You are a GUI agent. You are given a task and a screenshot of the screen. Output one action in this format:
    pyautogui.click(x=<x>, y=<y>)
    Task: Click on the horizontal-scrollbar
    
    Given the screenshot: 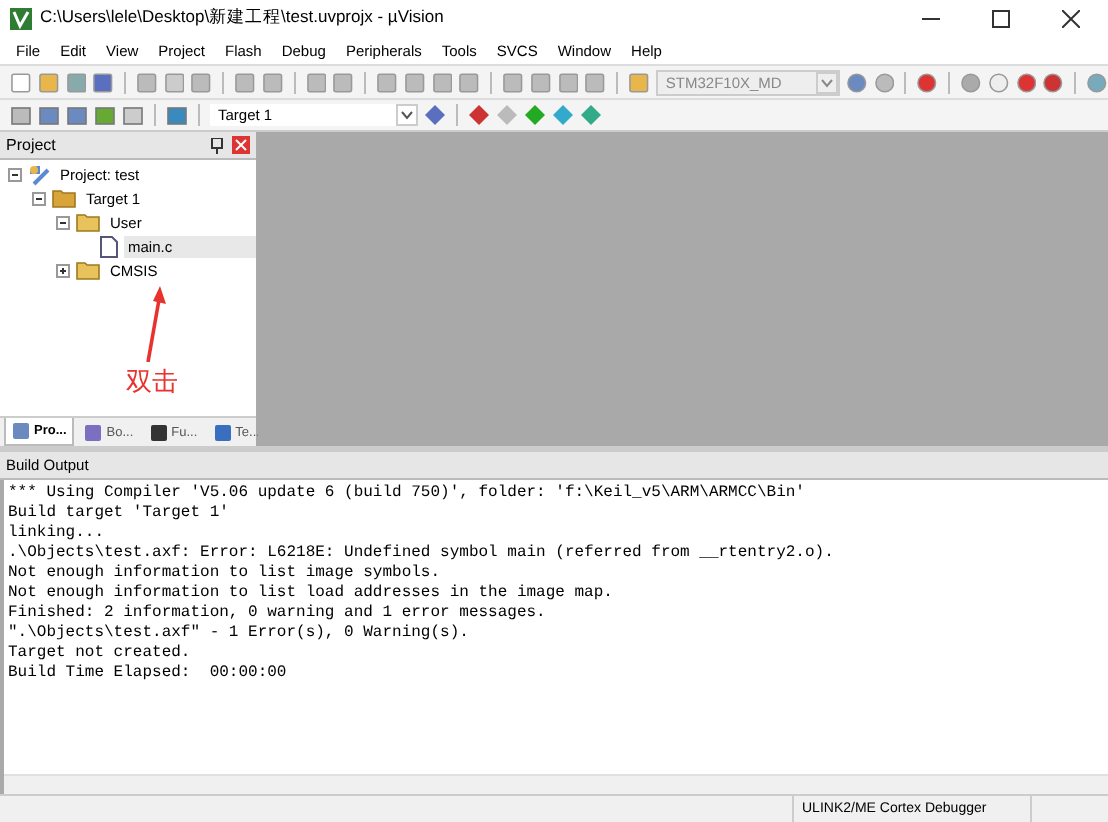 What is the action you would take?
    pyautogui.click(x=556, y=784)
    